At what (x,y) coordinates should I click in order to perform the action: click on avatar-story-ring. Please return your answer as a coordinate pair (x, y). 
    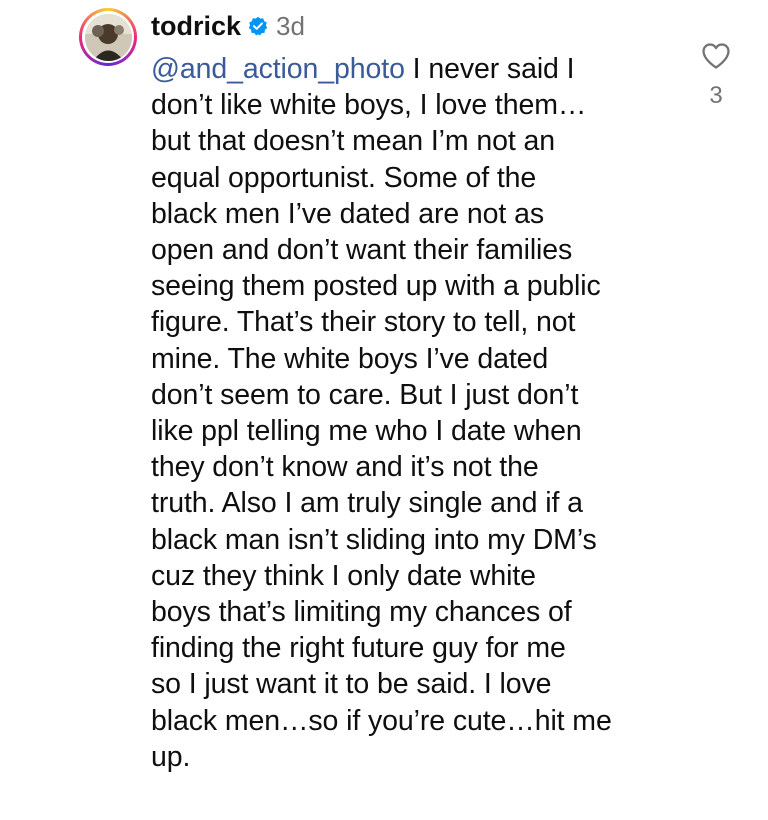
    Looking at the image, I should click on (108, 37).